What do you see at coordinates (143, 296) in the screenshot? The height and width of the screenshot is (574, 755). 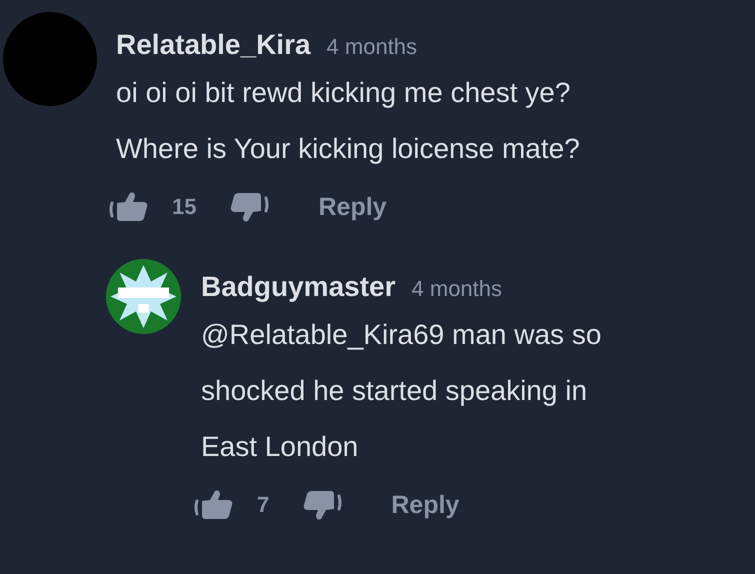 I see `avatar` at bounding box center [143, 296].